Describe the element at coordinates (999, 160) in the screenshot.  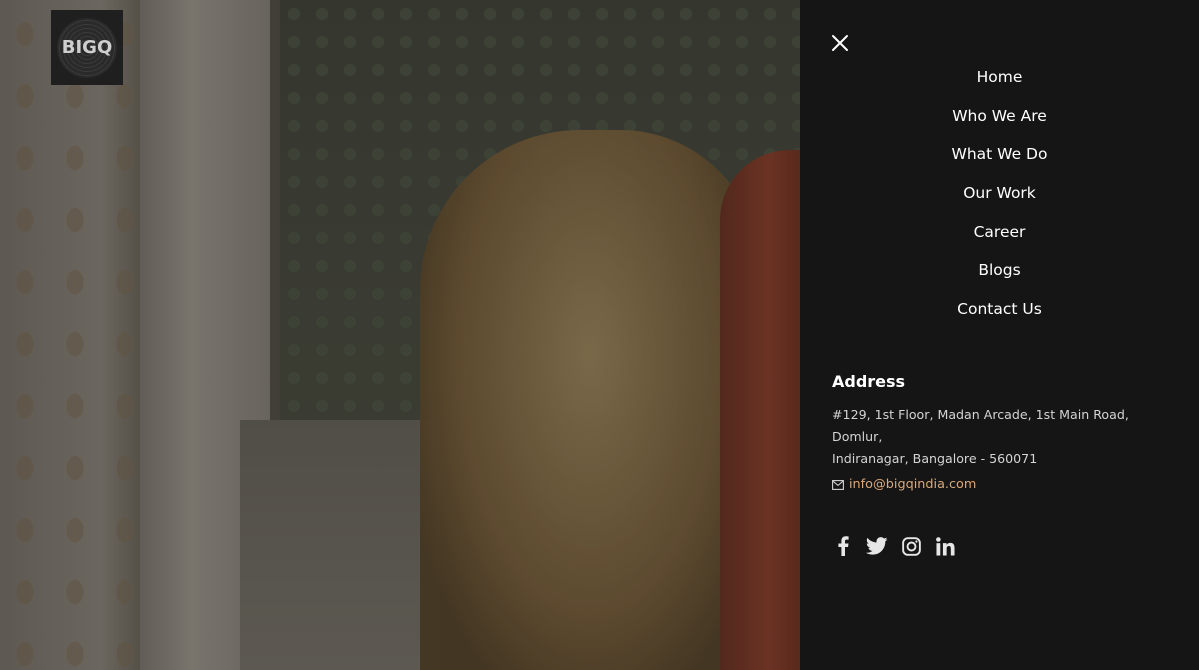
I see `nav-item-what-we-do: What We Do` at that location.